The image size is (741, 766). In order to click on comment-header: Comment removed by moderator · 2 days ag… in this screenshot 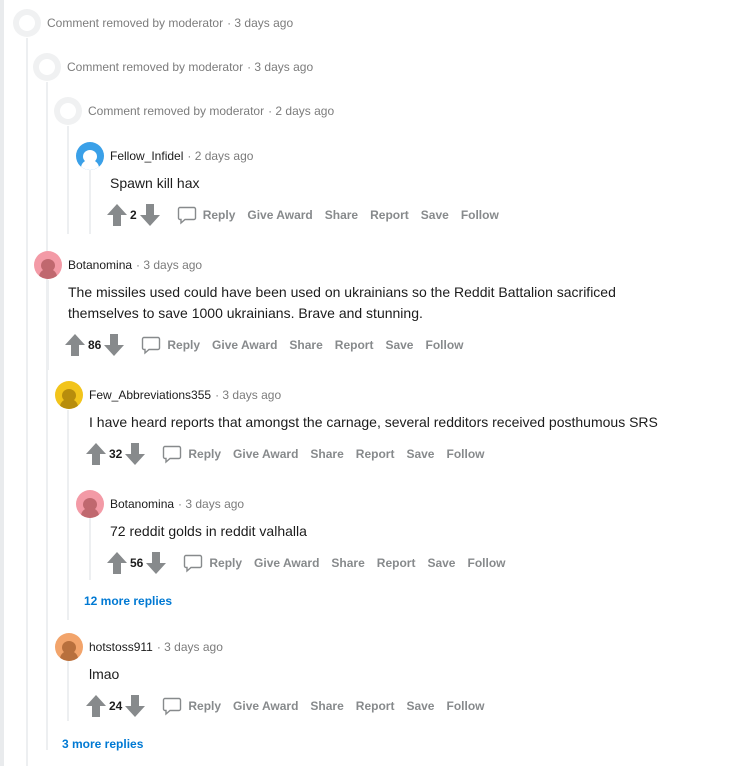, I will do `click(194, 111)`.